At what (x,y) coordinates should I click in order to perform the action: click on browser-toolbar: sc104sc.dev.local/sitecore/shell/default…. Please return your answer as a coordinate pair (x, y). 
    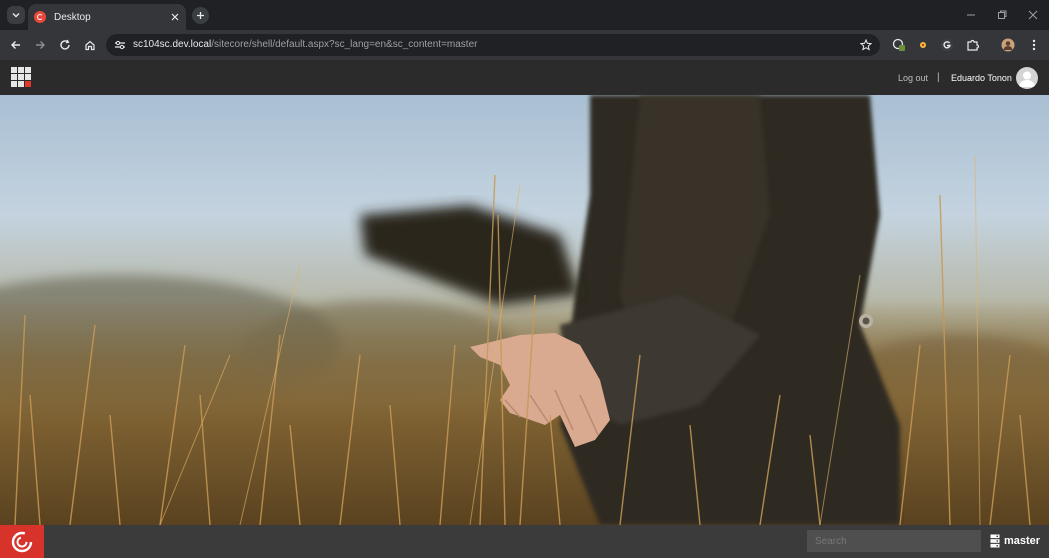
    Looking at the image, I should click on (524, 45).